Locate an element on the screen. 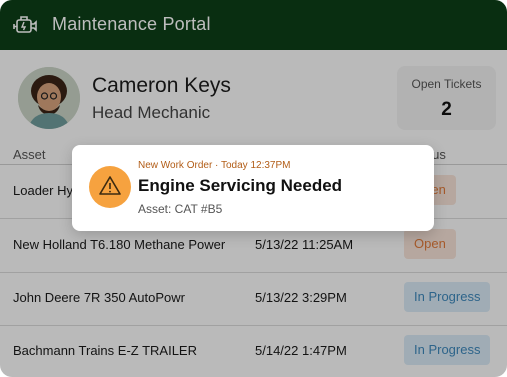 The height and width of the screenshot is (377, 507). notification-subtitle: Asset: CAT #B5 is located at coordinates (180, 209).